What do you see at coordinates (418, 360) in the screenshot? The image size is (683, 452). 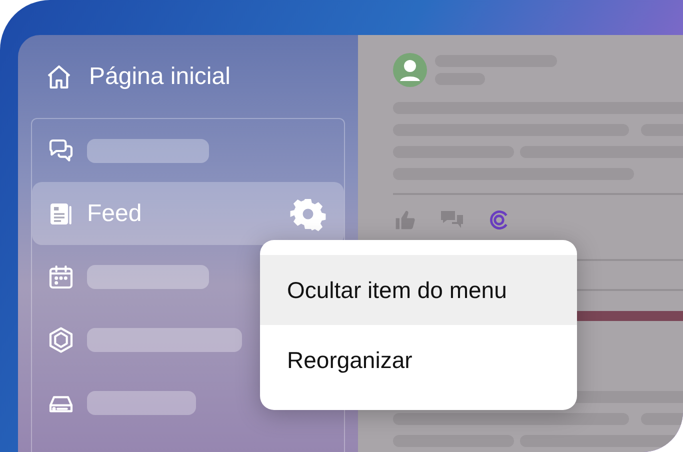 I see `menu-item: Reorganizar` at bounding box center [418, 360].